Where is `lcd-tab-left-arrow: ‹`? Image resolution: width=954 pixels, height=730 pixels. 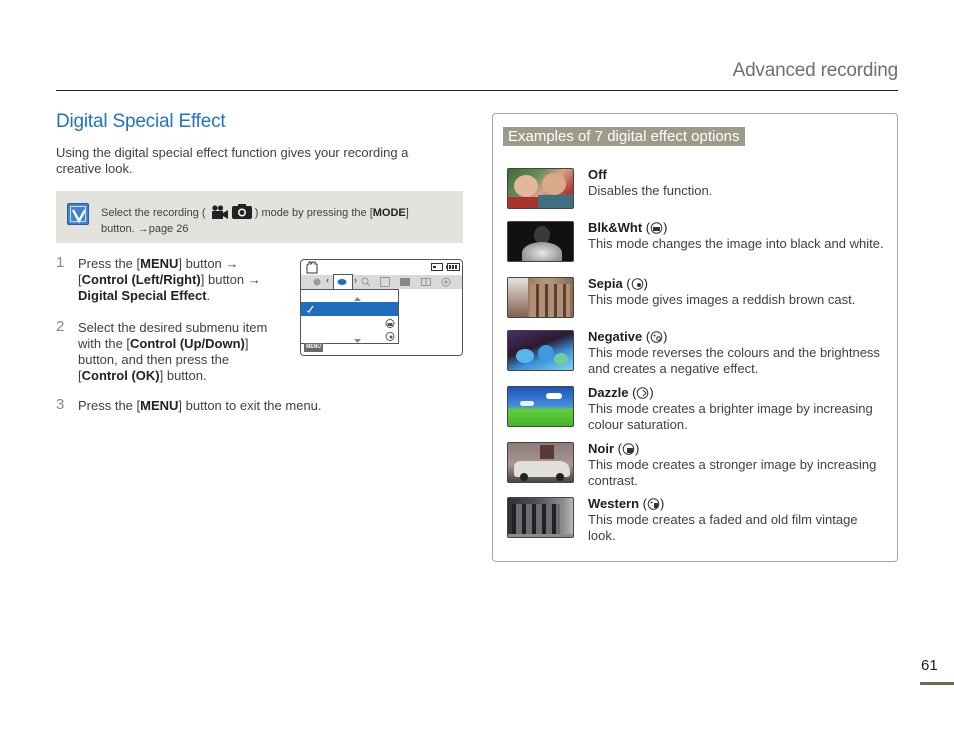
lcd-tab-left-arrow: ‹ is located at coordinates (327, 280).